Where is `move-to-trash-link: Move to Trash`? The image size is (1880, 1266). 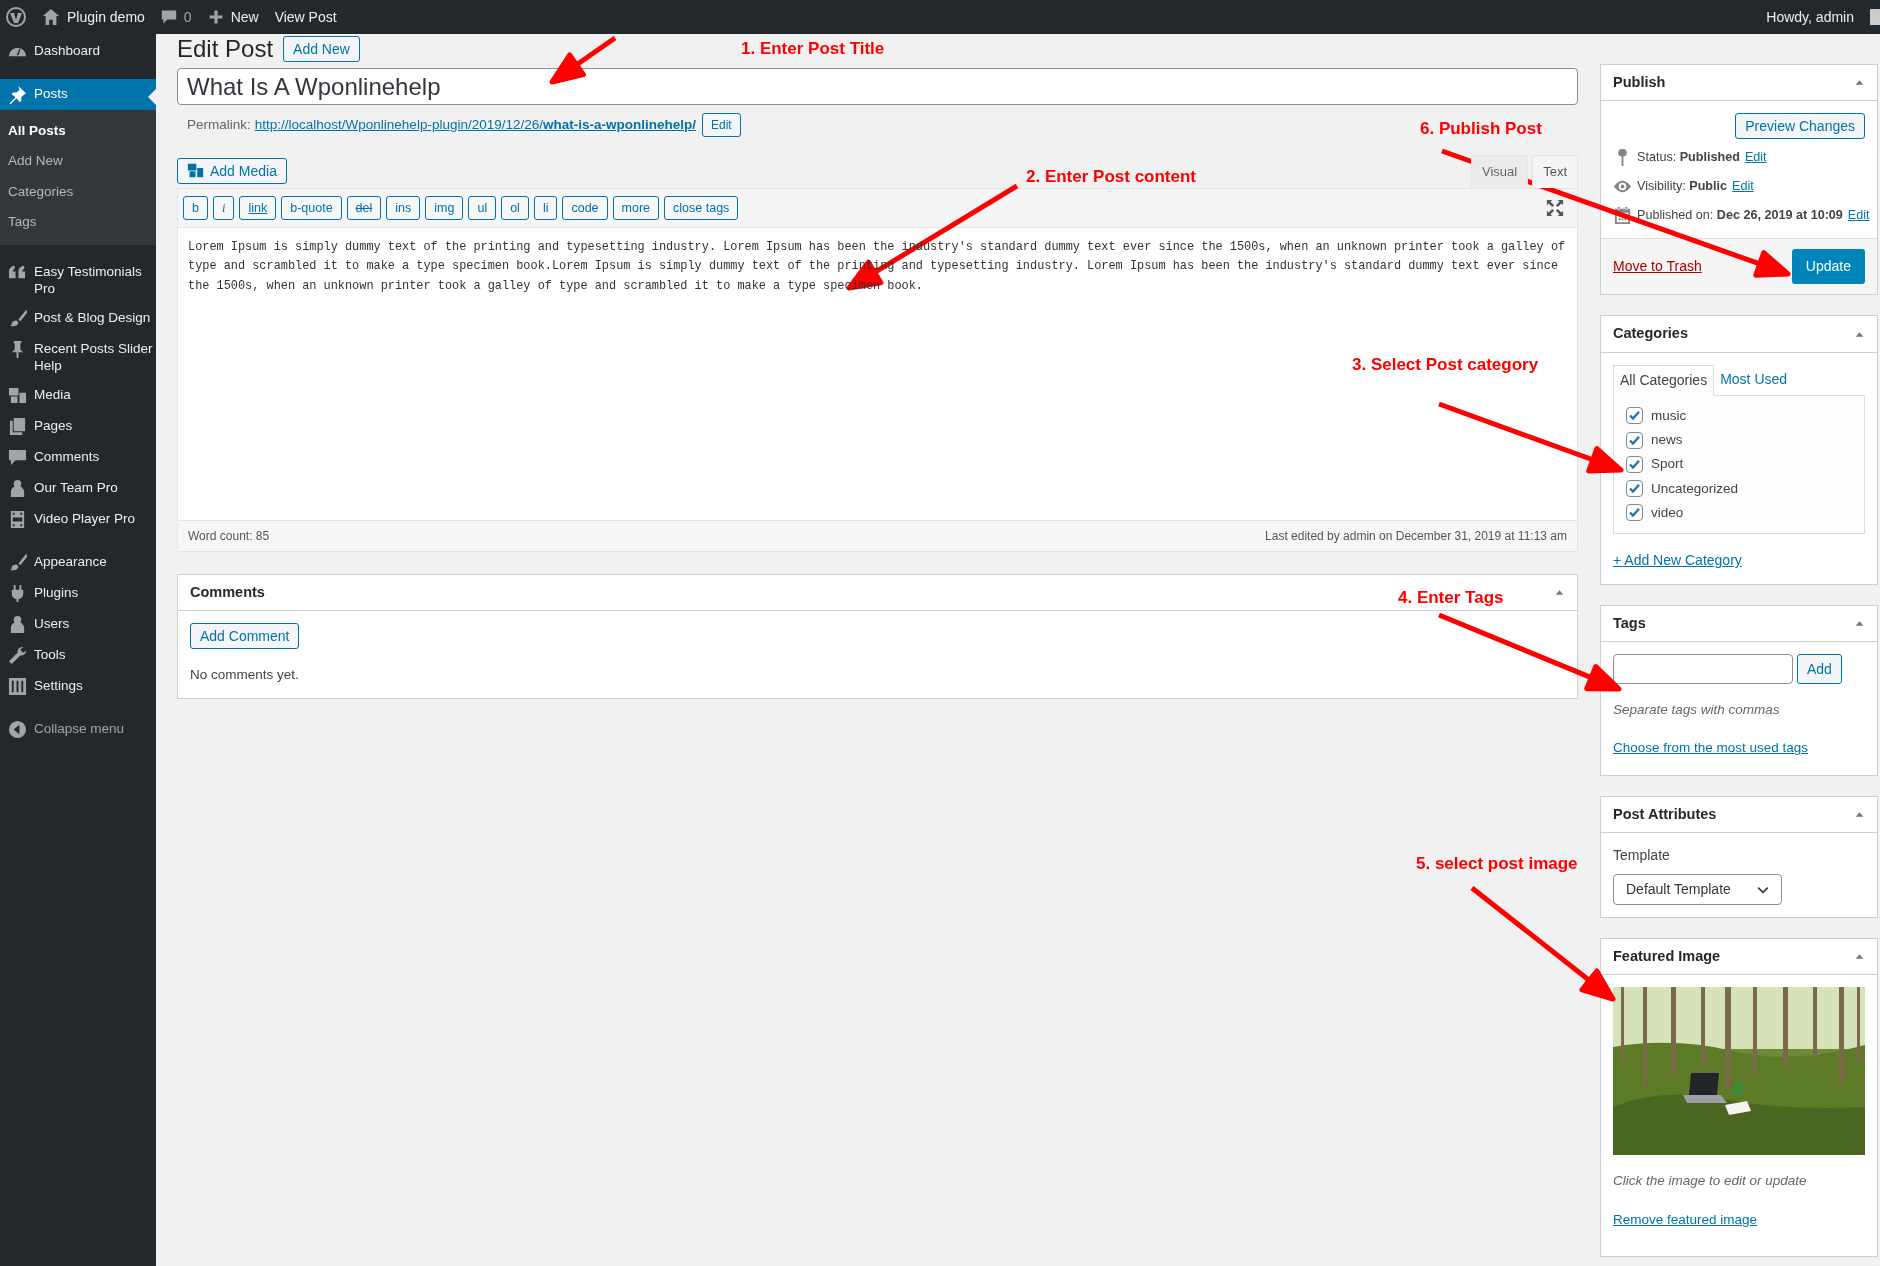
move-to-trash-link: Move to Trash is located at coordinates (1657, 267).